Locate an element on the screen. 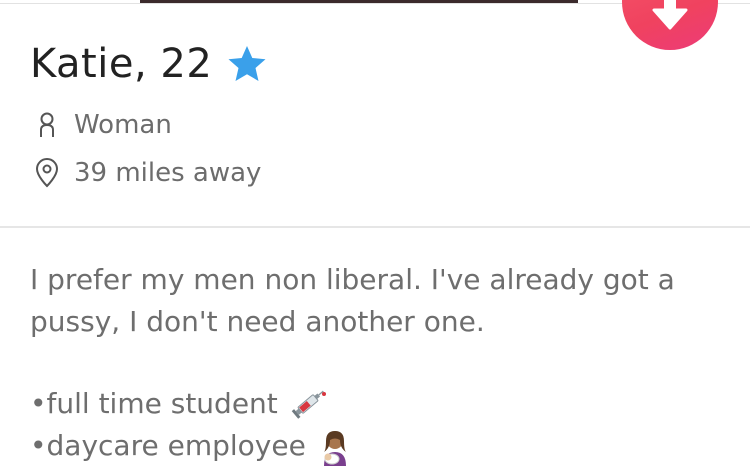  gender-row: Woman is located at coordinates (103, 125).